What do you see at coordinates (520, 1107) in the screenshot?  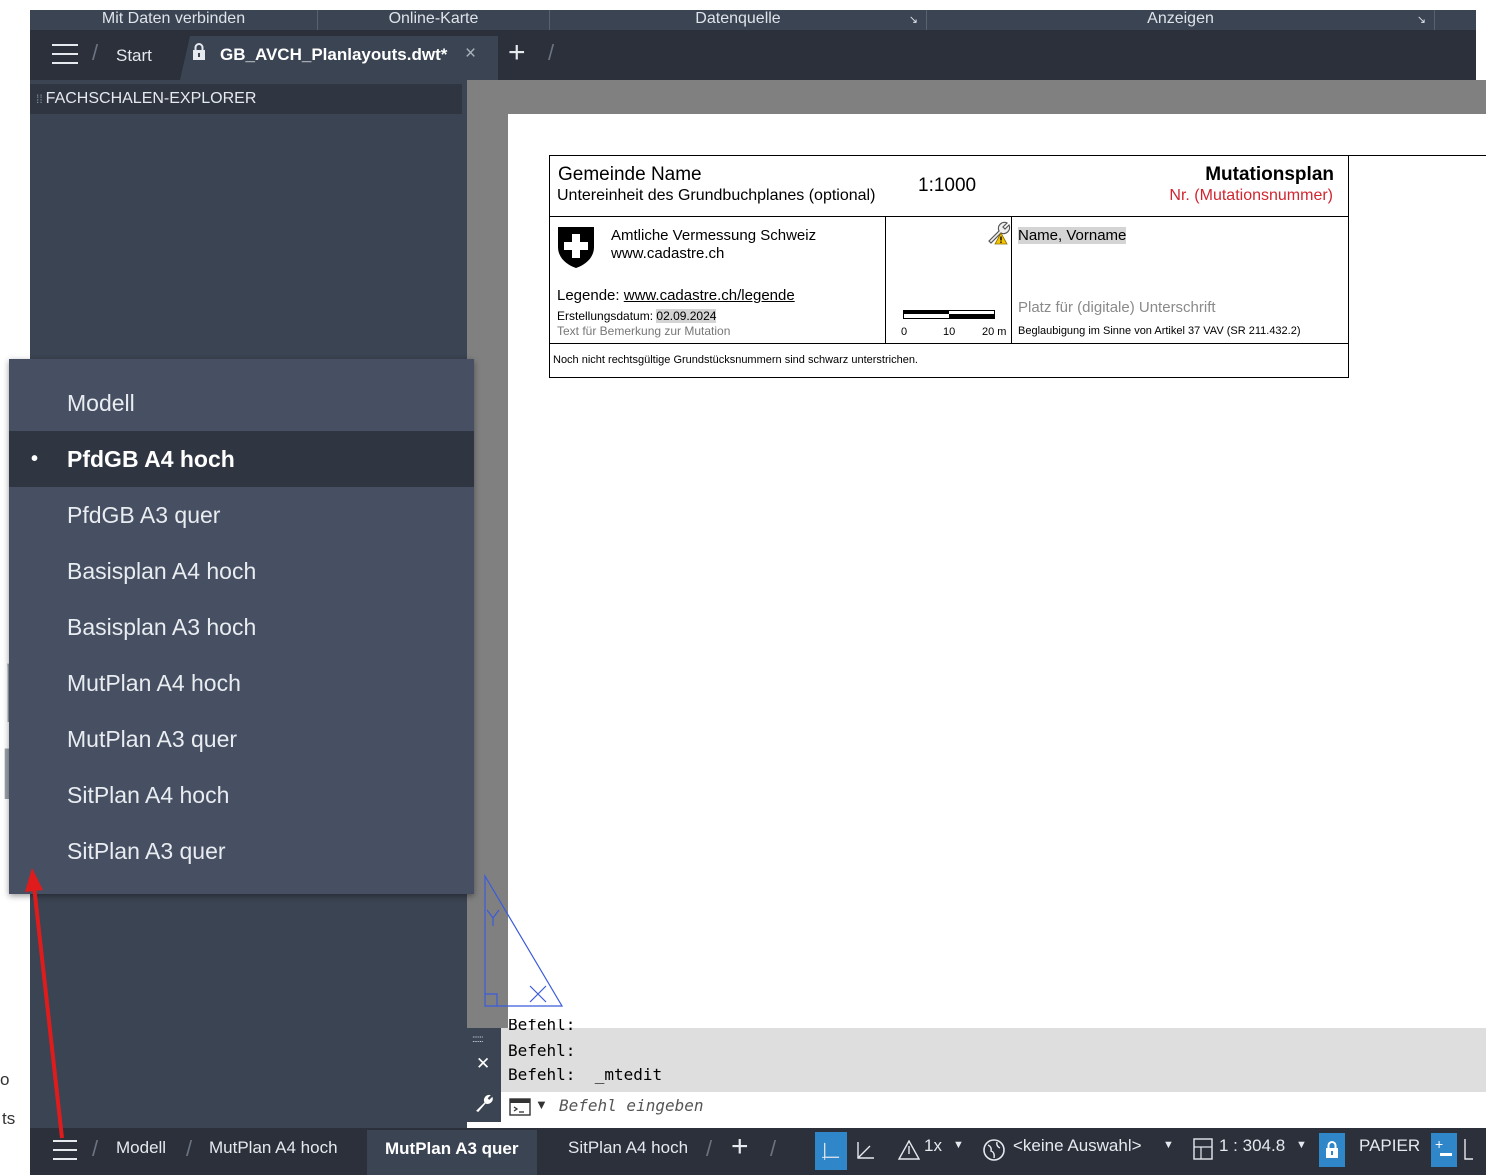 I see `command-prompt-icon` at bounding box center [520, 1107].